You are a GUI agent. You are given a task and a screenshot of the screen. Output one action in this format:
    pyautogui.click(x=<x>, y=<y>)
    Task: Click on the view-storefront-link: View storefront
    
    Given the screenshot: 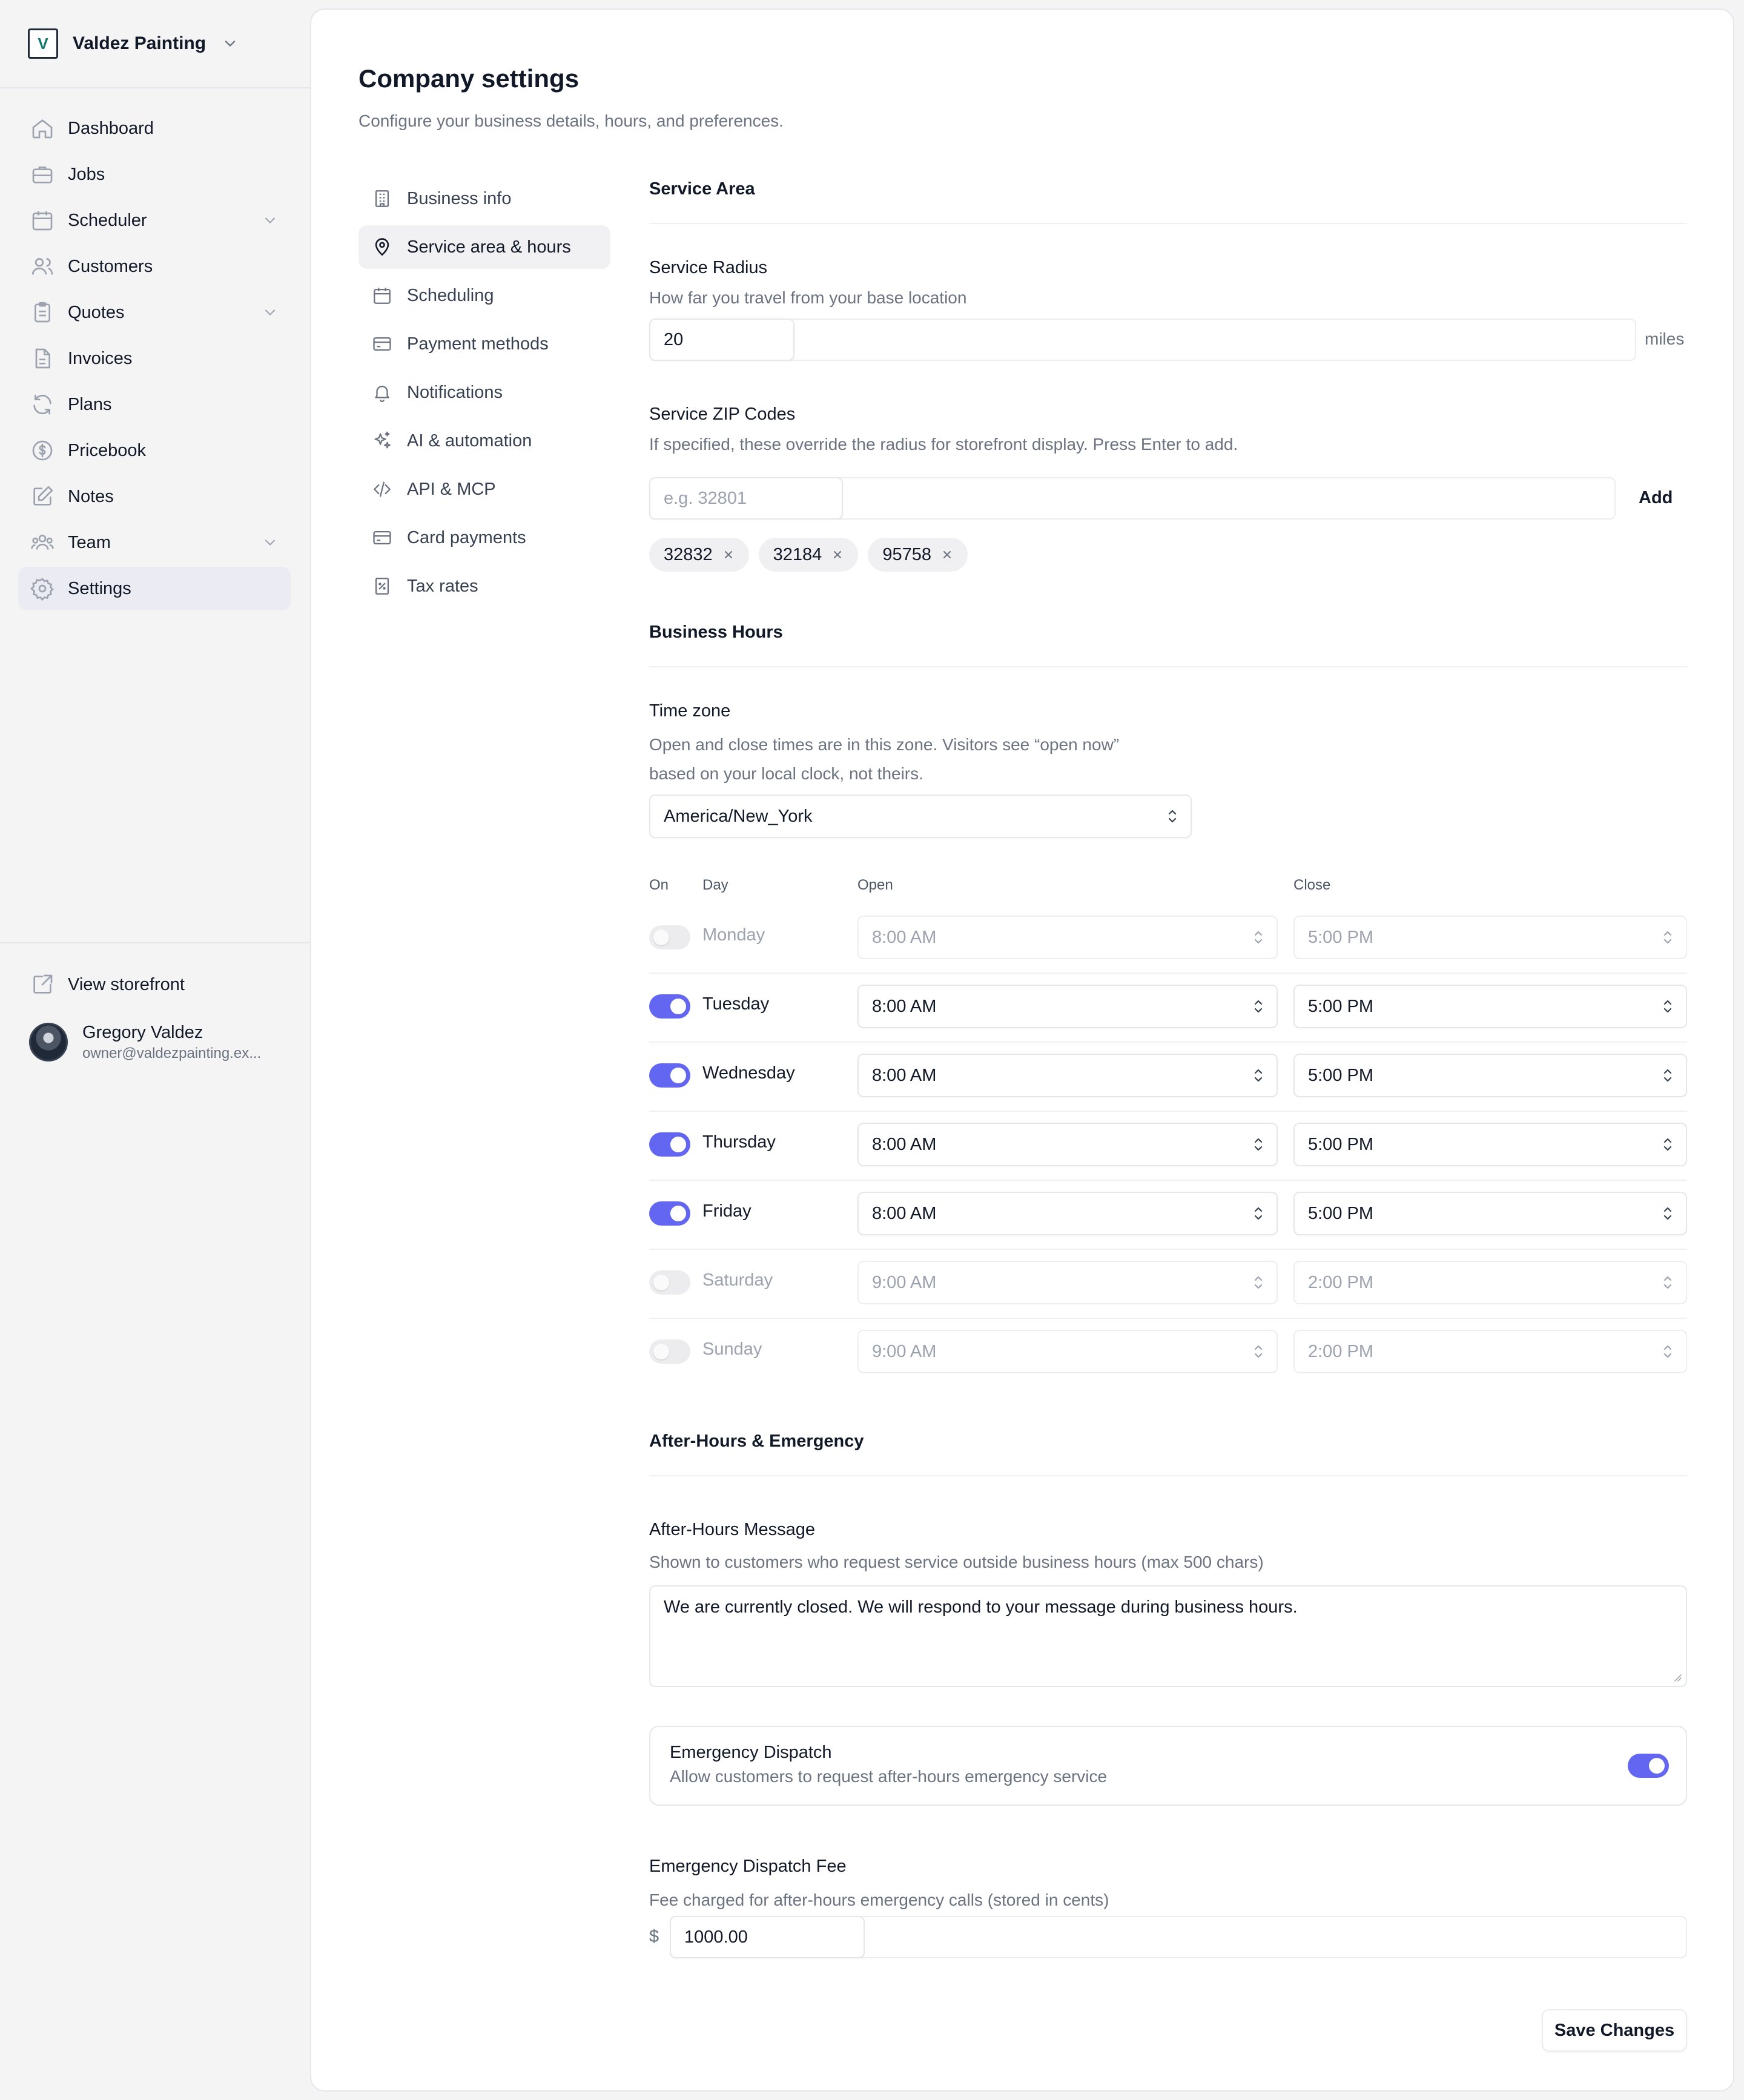 What is the action you would take?
    pyautogui.click(x=154, y=984)
    